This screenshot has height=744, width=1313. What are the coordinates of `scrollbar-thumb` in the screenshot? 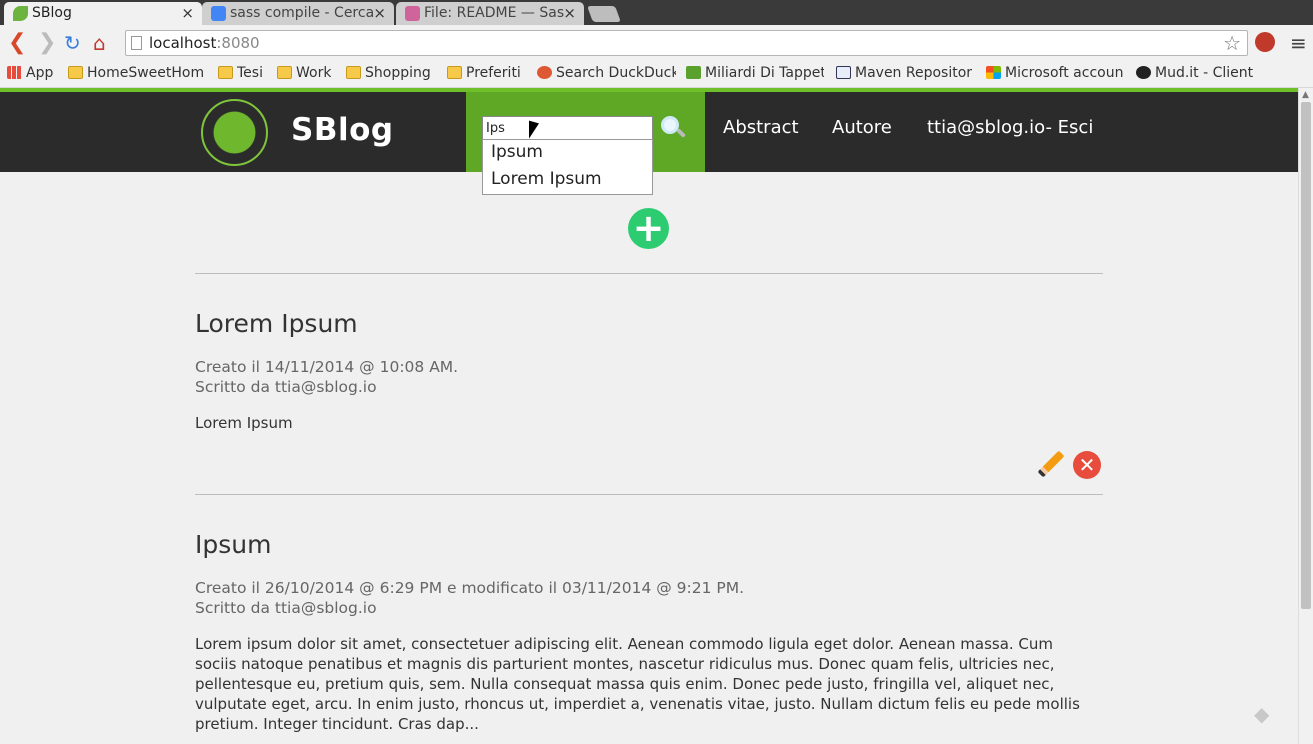 It's located at (1306, 355).